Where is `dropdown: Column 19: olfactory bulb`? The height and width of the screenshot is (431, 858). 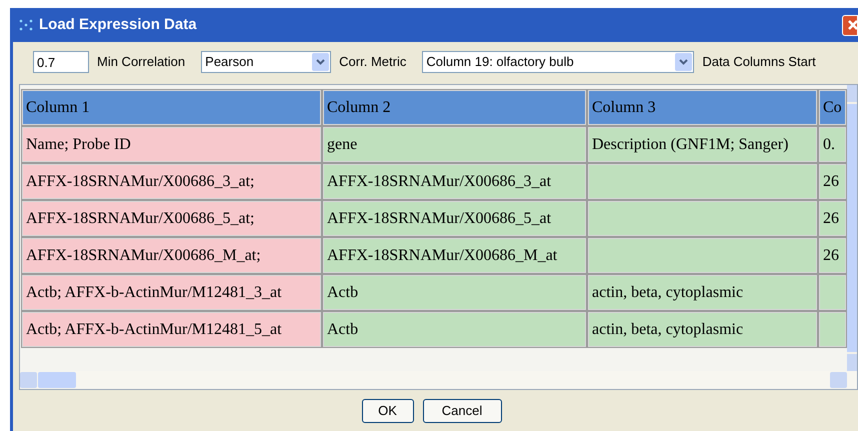
dropdown: Column 19: olfactory bulb is located at coordinates (558, 62).